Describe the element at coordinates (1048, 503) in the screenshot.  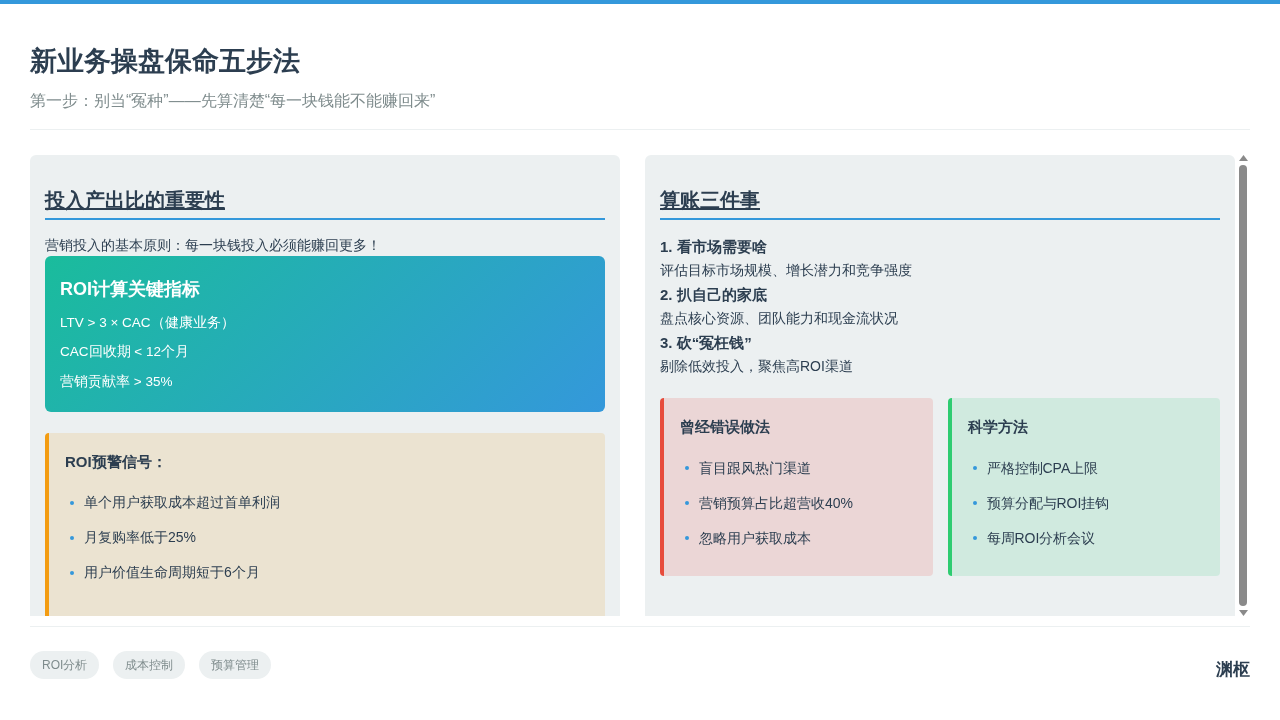
I see `list-item: 预算分配与ROI挂钩` at that location.